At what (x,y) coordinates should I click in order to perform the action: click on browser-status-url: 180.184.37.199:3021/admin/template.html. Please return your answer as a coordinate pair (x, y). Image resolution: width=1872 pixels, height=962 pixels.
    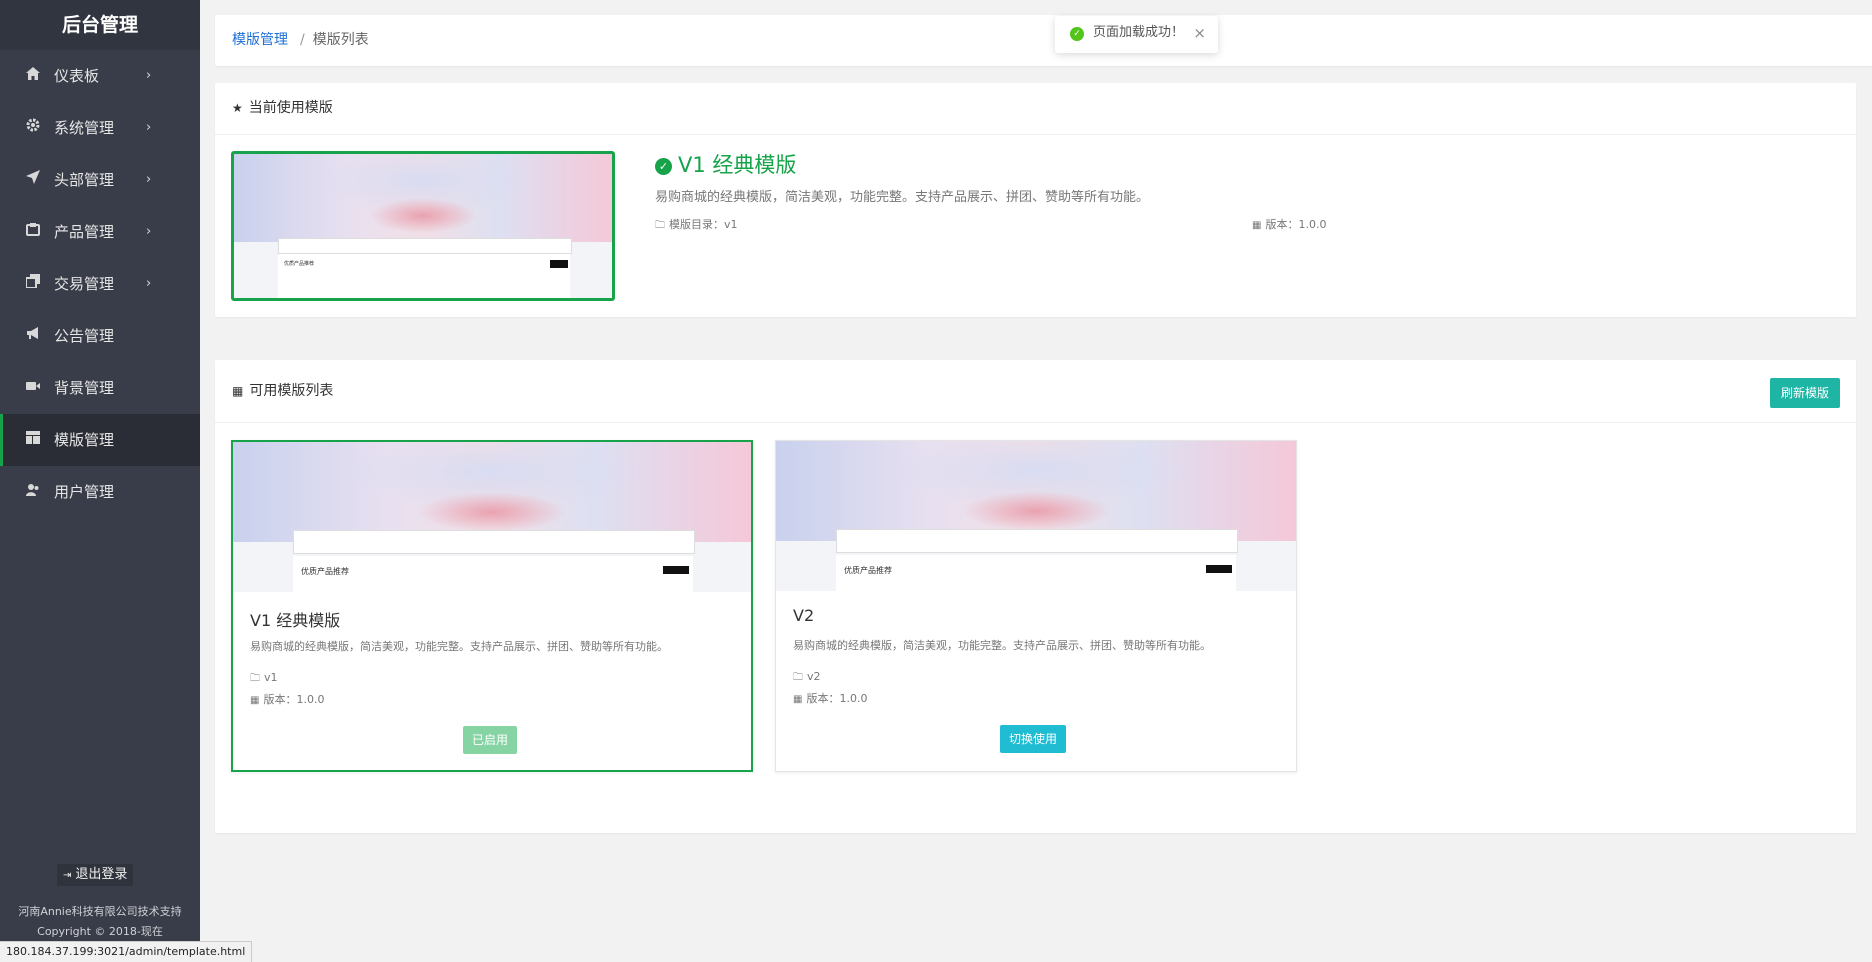
    Looking at the image, I should click on (126, 951).